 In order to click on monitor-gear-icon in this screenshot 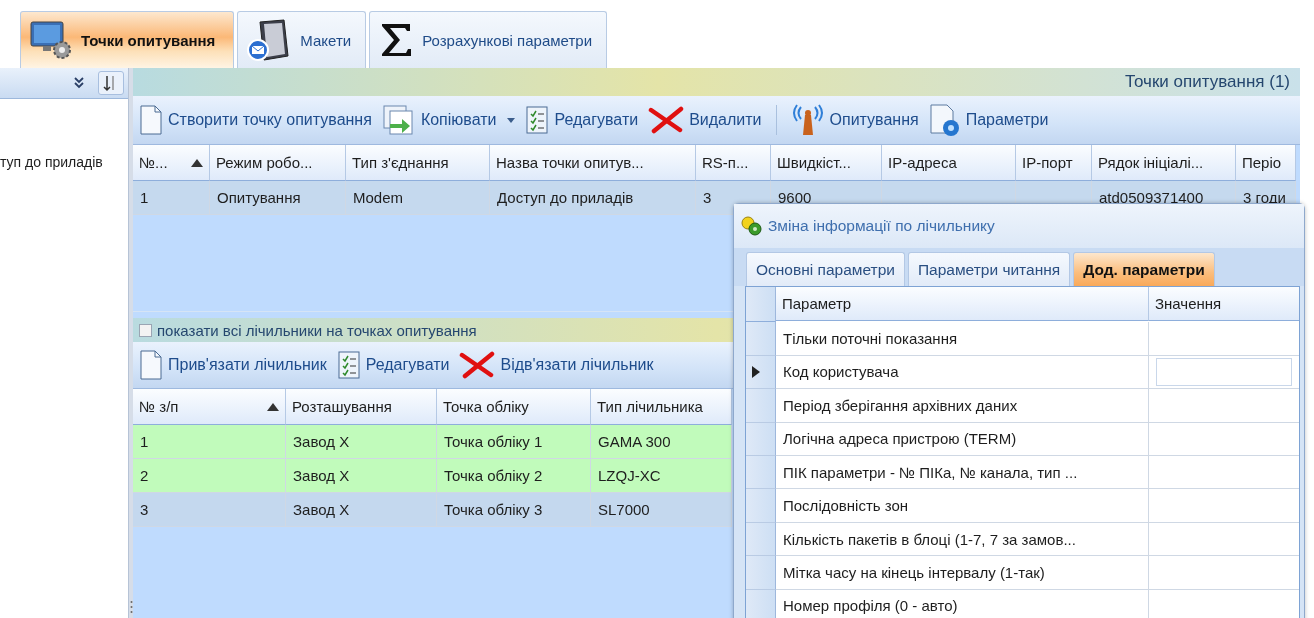, I will do `click(51, 40)`.